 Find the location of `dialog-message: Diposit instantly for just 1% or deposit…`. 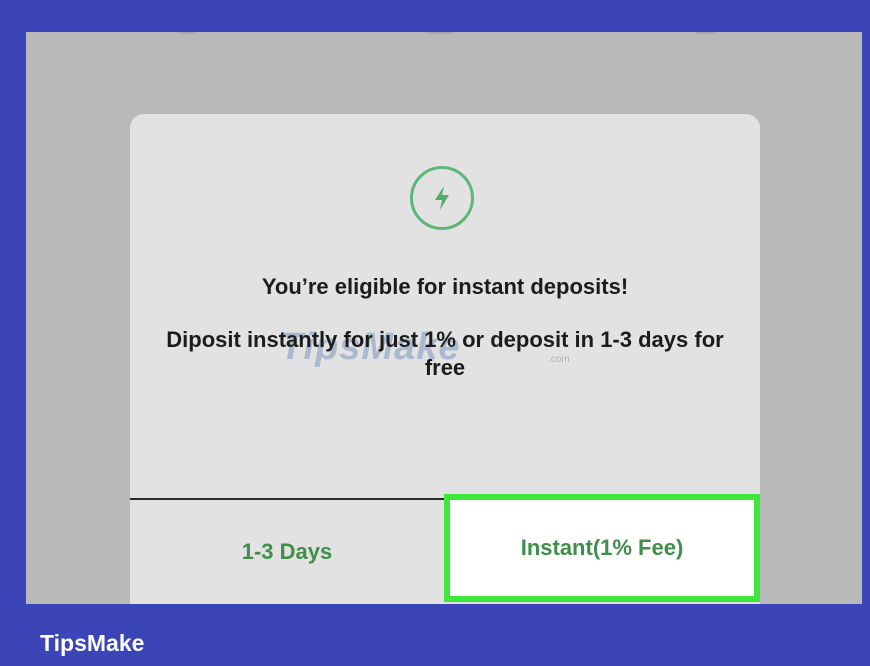

dialog-message: Diposit instantly for just 1% or deposit… is located at coordinates (445, 353).